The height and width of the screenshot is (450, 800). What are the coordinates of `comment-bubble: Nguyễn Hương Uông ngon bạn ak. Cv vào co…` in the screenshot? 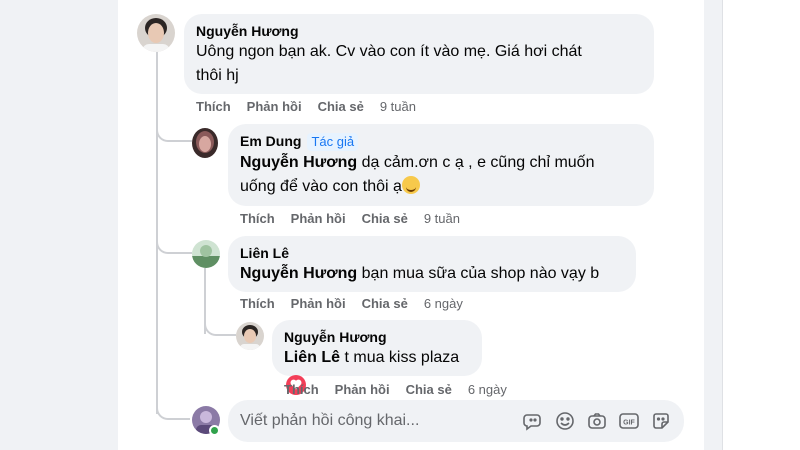 It's located at (419, 54).